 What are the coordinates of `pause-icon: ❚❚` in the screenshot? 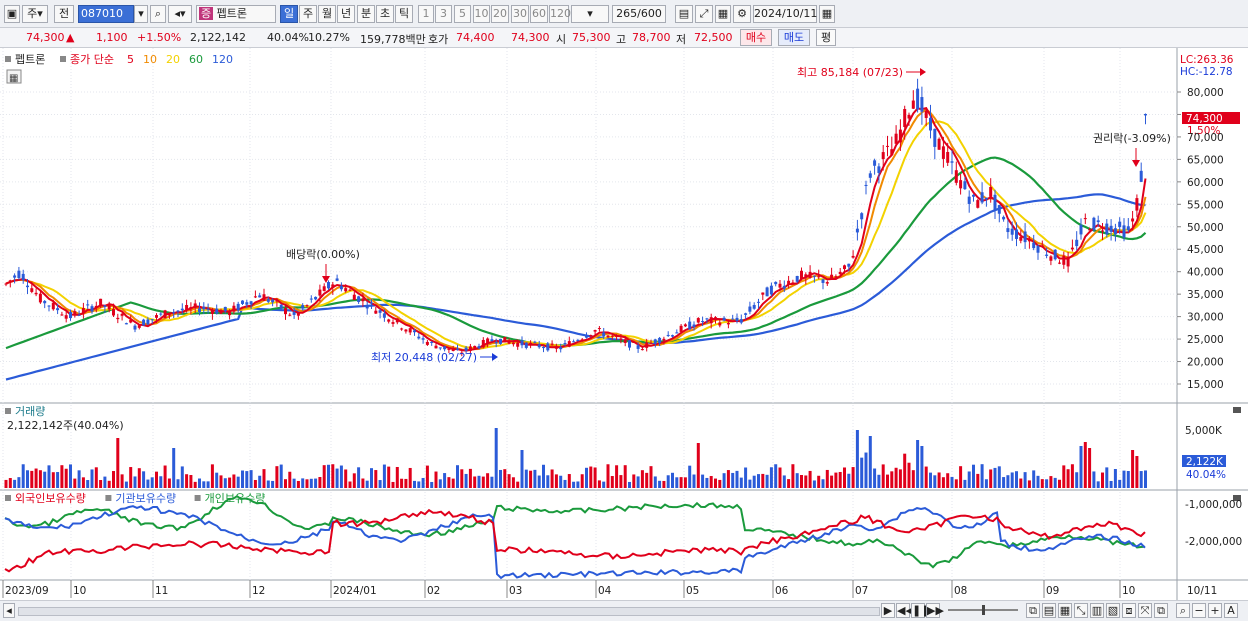 It's located at (920, 610).